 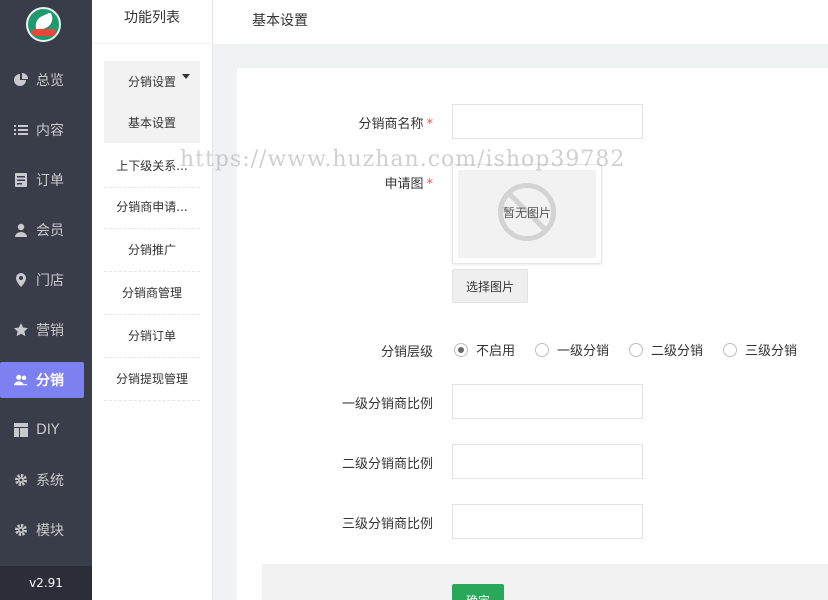 I want to click on nav-item-modules: 模块, so click(x=46, y=530).